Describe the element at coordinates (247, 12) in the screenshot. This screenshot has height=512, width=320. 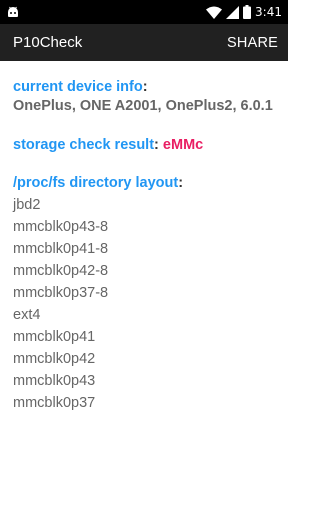
I see `battery-icon` at that location.